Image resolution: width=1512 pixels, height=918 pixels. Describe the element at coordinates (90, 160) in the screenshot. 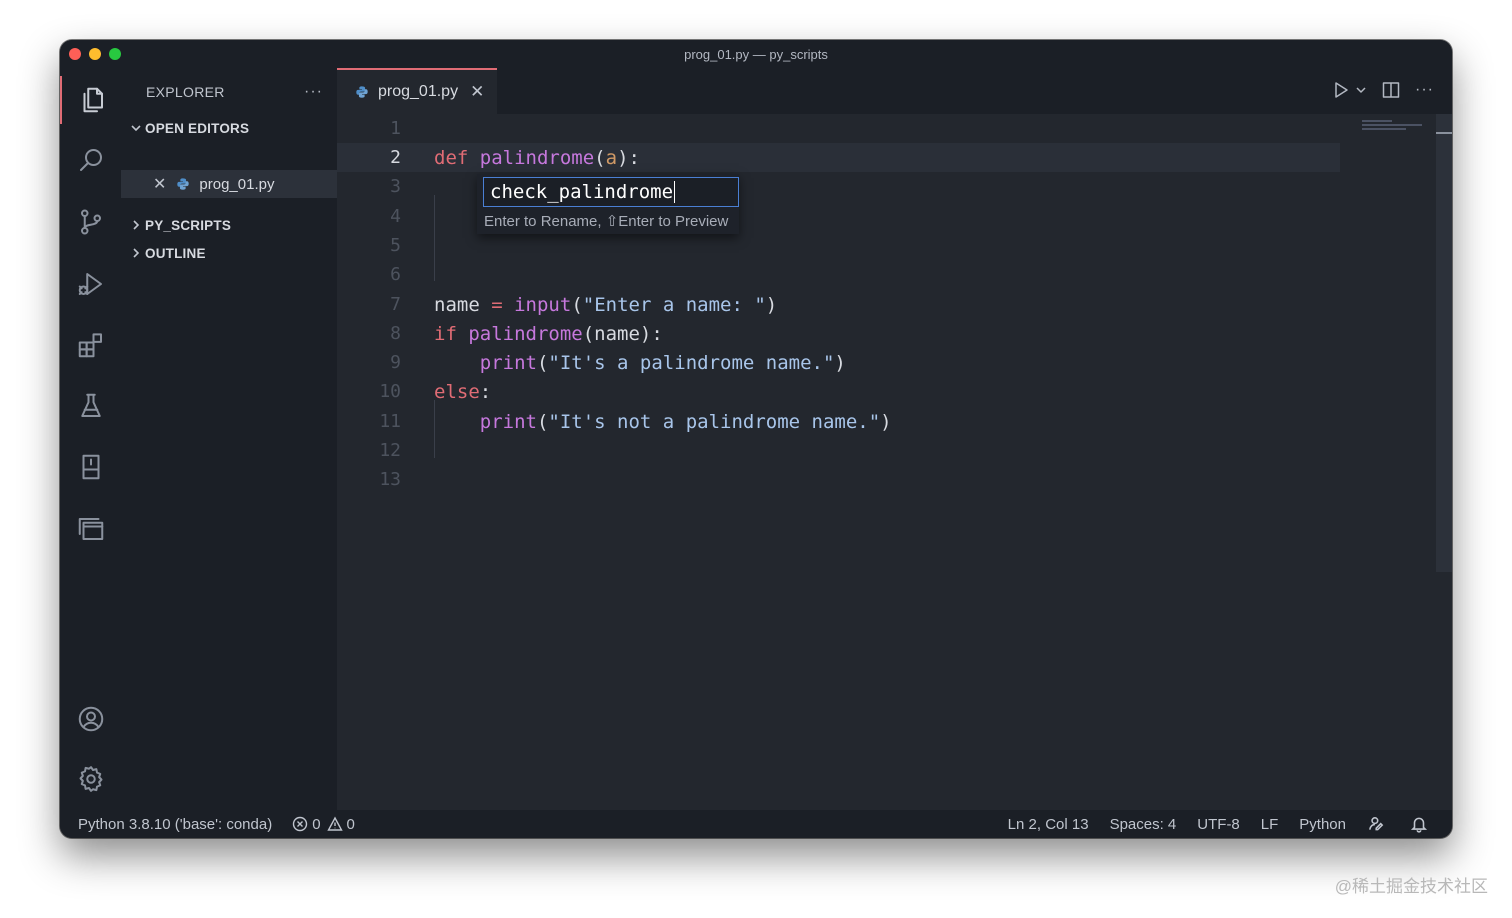

I see `search-icon` at that location.